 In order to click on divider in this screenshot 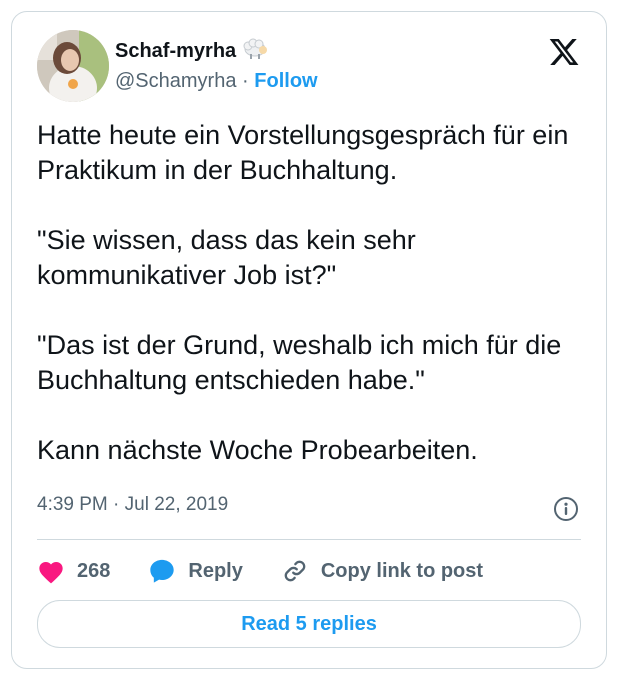, I will do `click(309, 539)`.